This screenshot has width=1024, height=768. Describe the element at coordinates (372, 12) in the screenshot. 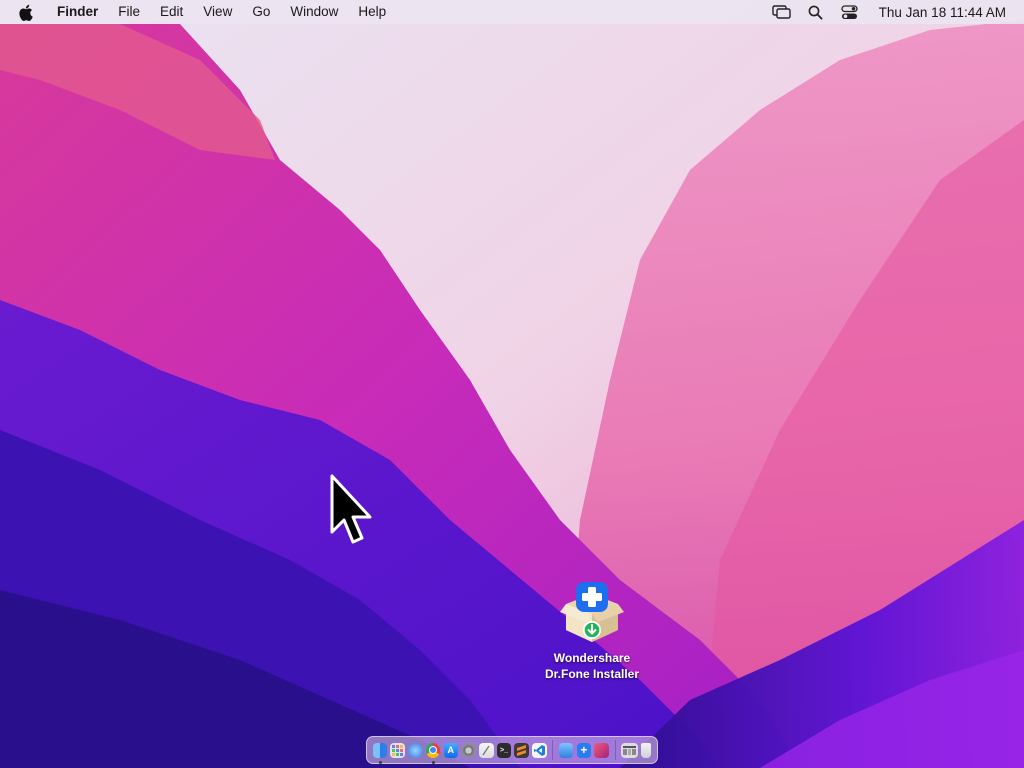

I see `menu-help: Help` at that location.